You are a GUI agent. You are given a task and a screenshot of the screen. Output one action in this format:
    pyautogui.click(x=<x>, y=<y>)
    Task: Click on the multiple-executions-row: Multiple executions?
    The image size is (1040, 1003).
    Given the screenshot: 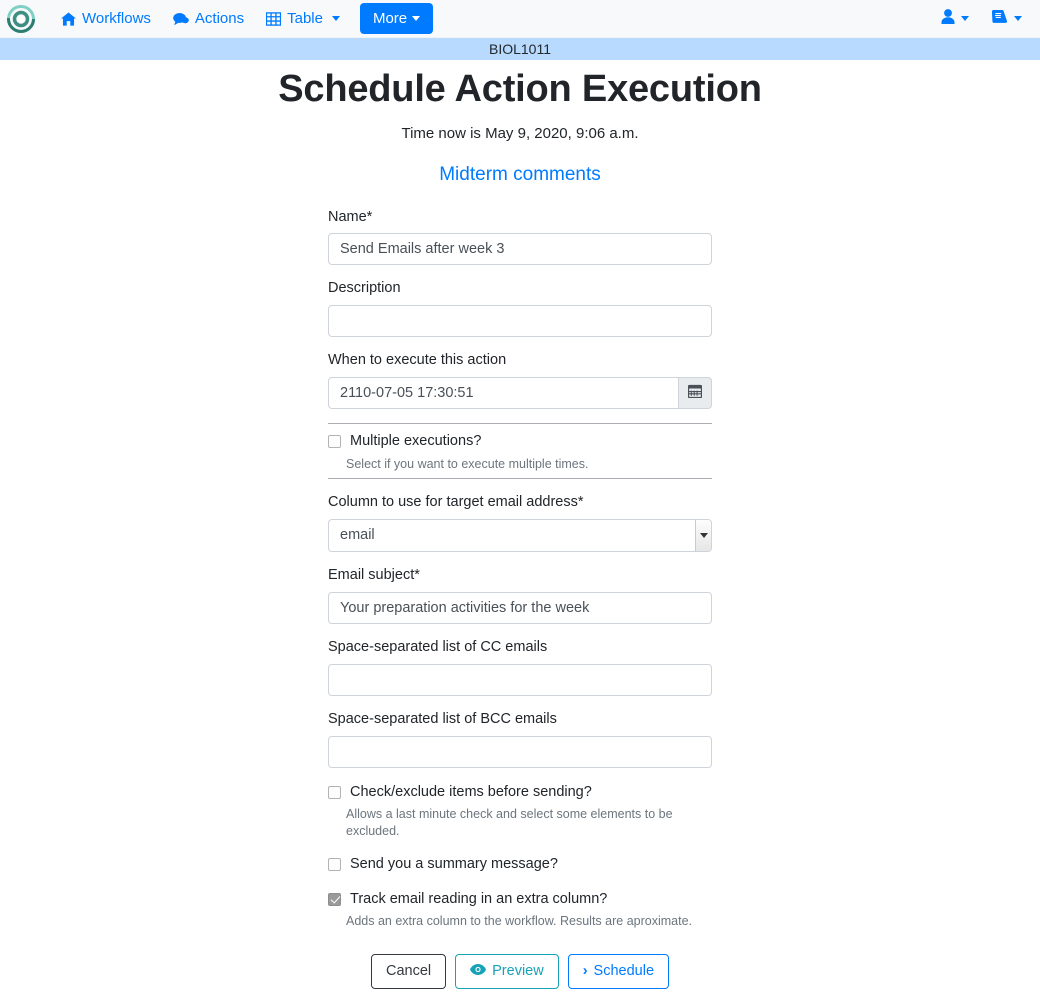 What is the action you would take?
    pyautogui.click(x=520, y=441)
    